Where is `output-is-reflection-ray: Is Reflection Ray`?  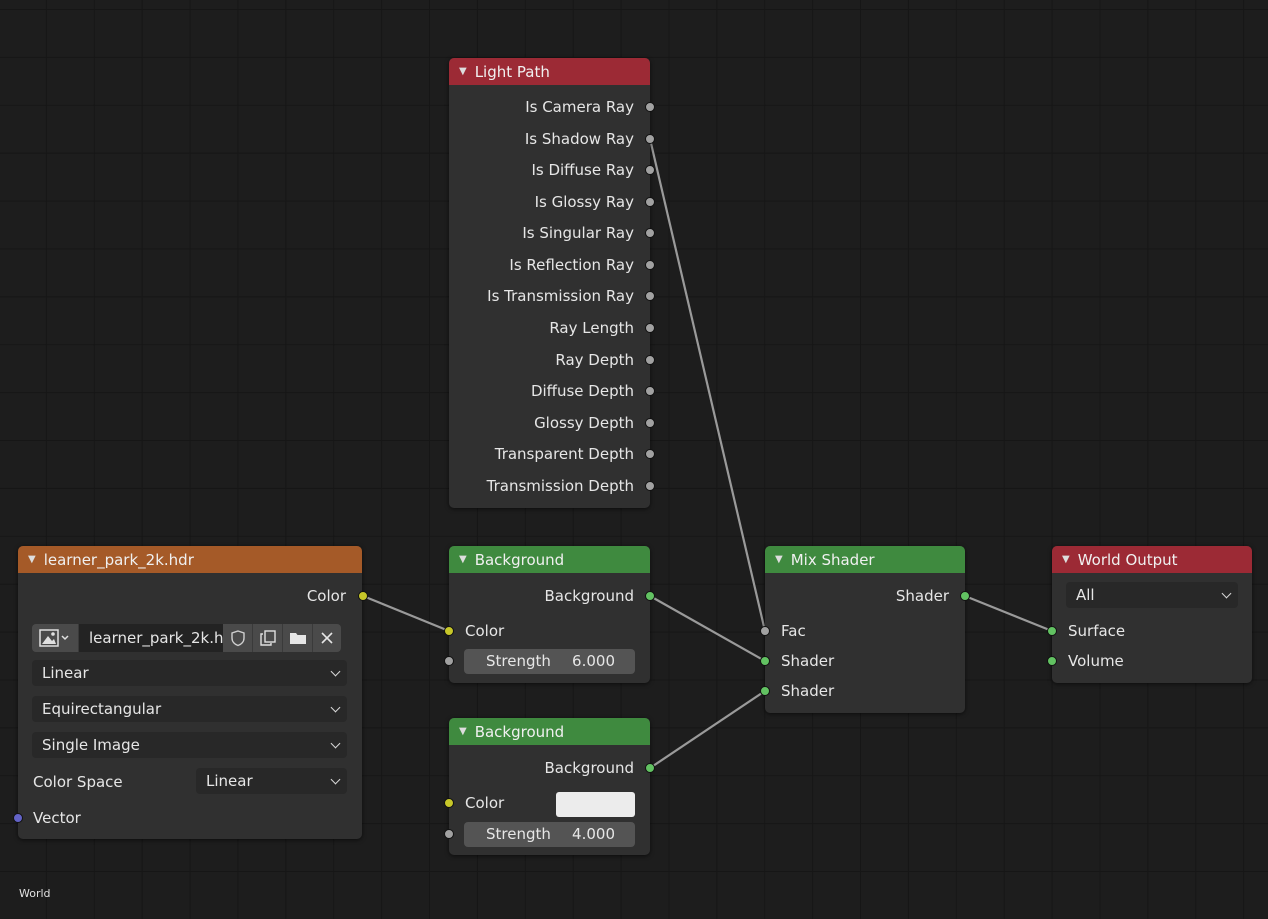 output-is-reflection-ray: Is Reflection Ray is located at coordinates (571, 265).